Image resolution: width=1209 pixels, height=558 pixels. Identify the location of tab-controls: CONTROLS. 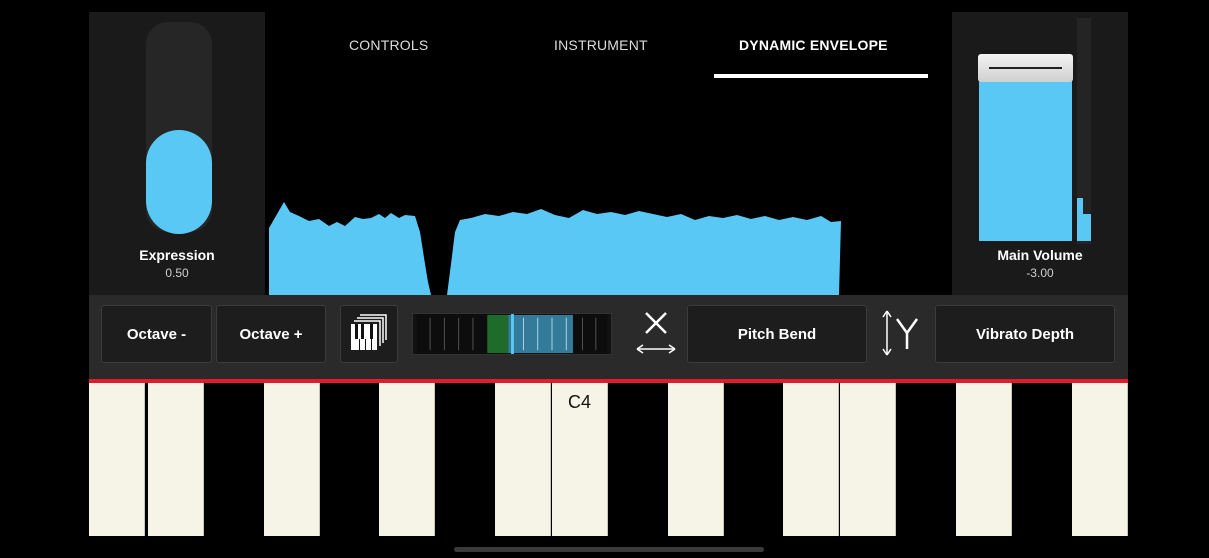
(388, 45).